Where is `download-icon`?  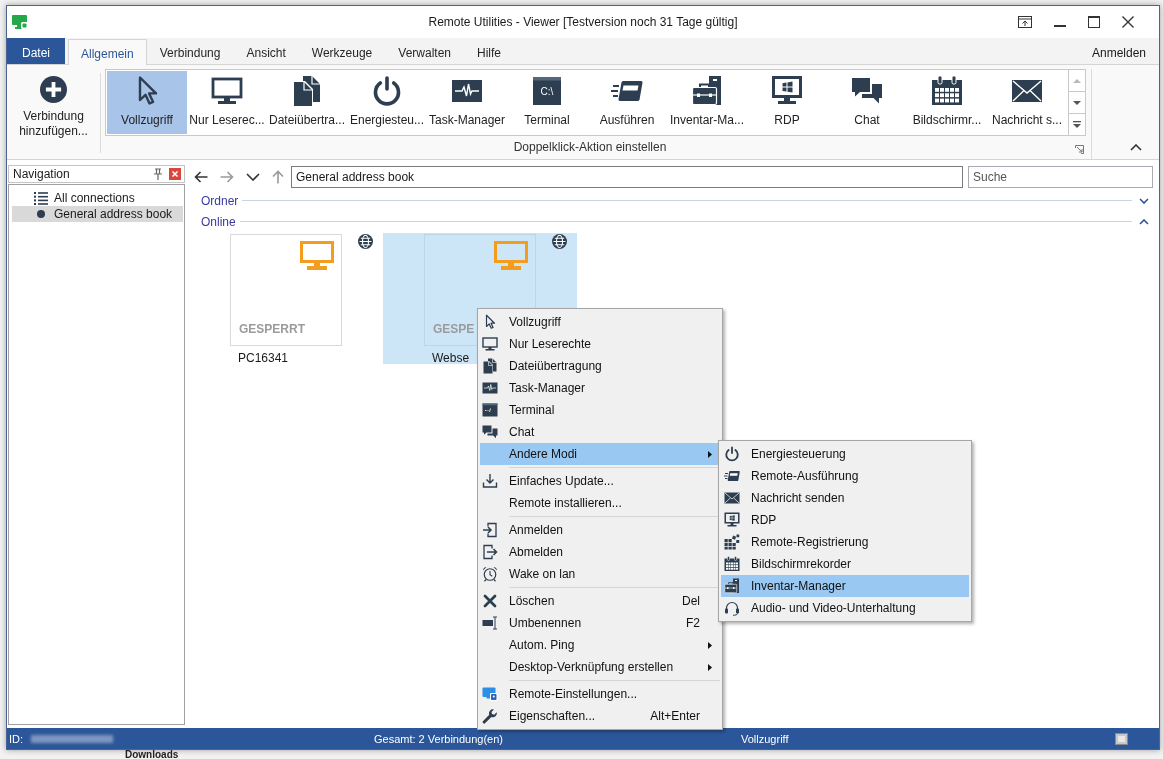 download-icon is located at coordinates (490, 481).